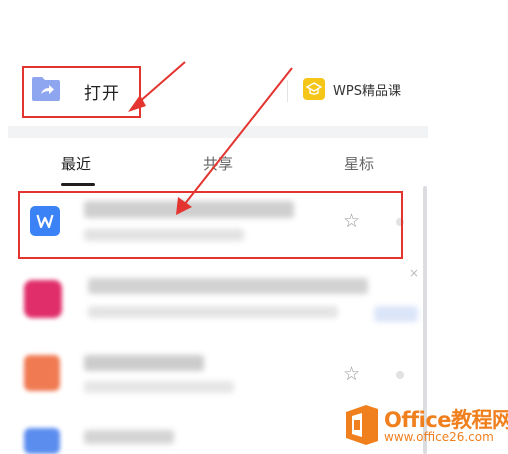  I want to click on tab-shared: 共享, so click(218, 163).